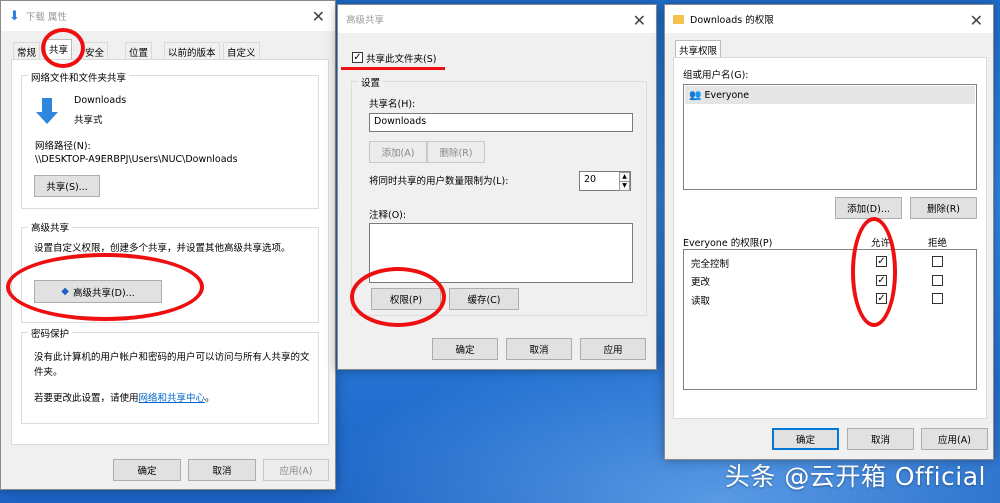  What do you see at coordinates (501, 122) in the screenshot?
I see `share-name-field: Downloads` at bounding box center [501, 122].